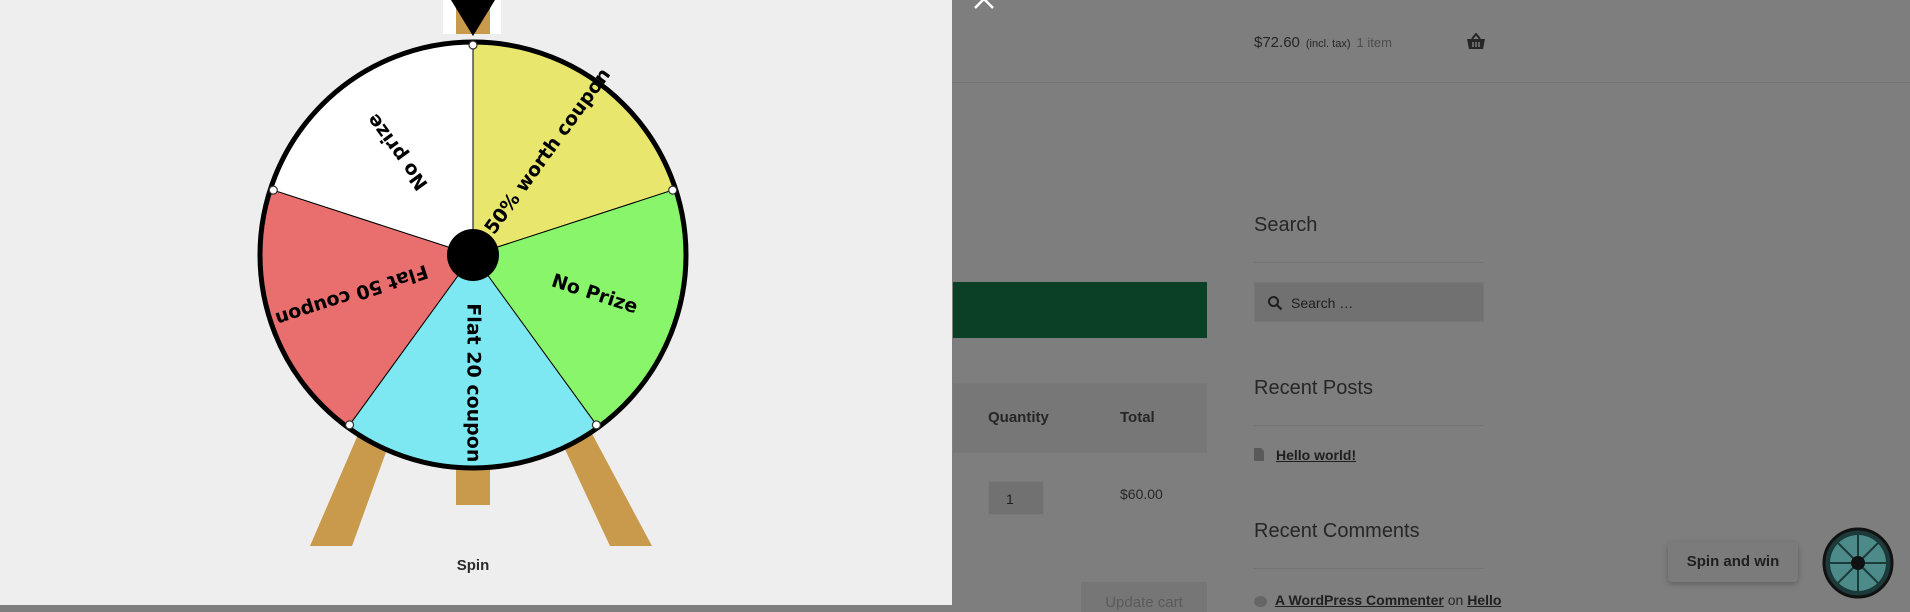 The height and width of the screenshot is (612, 1910). What do you see at coordinates (1313, 388) in the screenshot?
I see `recent-posts-title: Recent Posts` at bounding box center [1313, 388].